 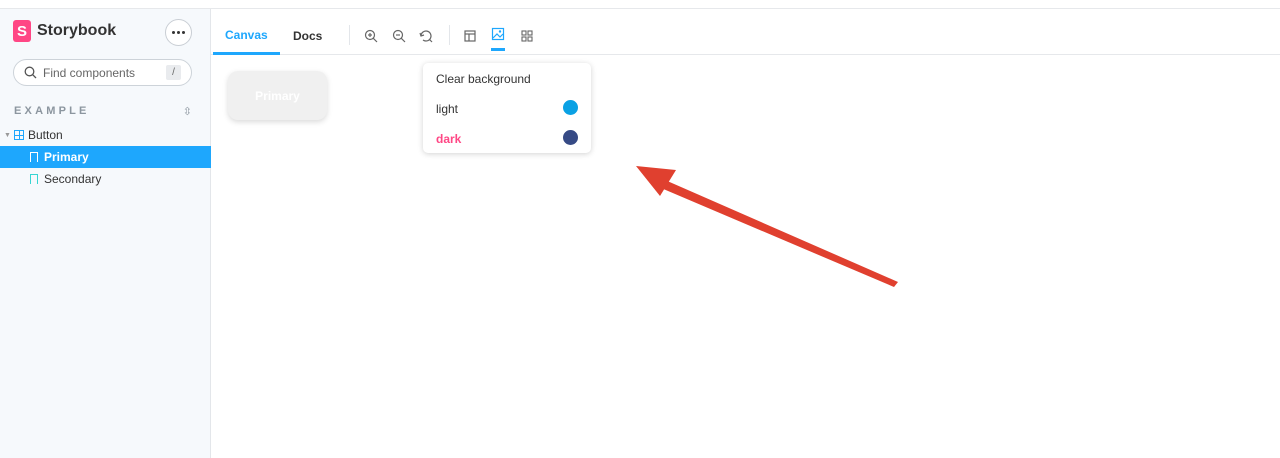 I want to click on tab-canvas: Canvas, so click(x=246, y=36).